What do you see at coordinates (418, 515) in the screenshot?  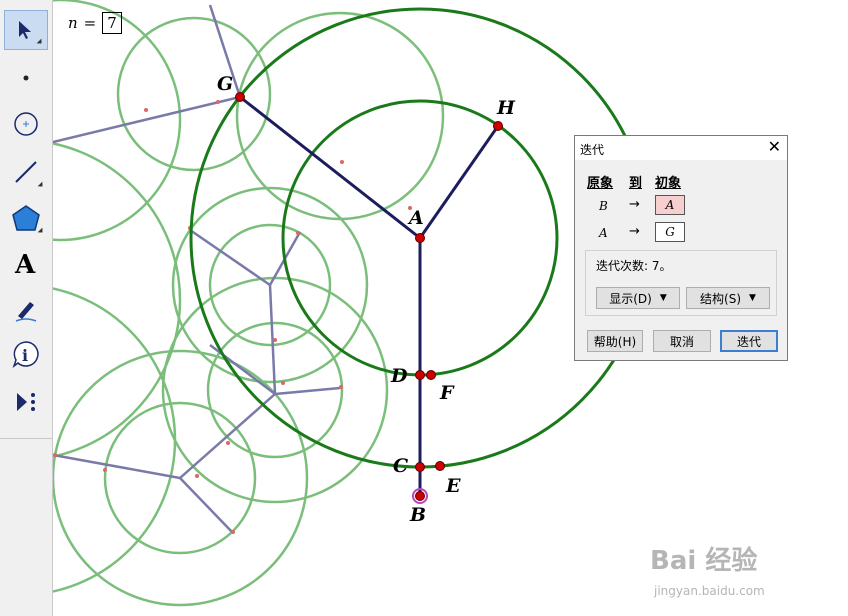 I see `label-B: B` at bounding box center [418, 515].